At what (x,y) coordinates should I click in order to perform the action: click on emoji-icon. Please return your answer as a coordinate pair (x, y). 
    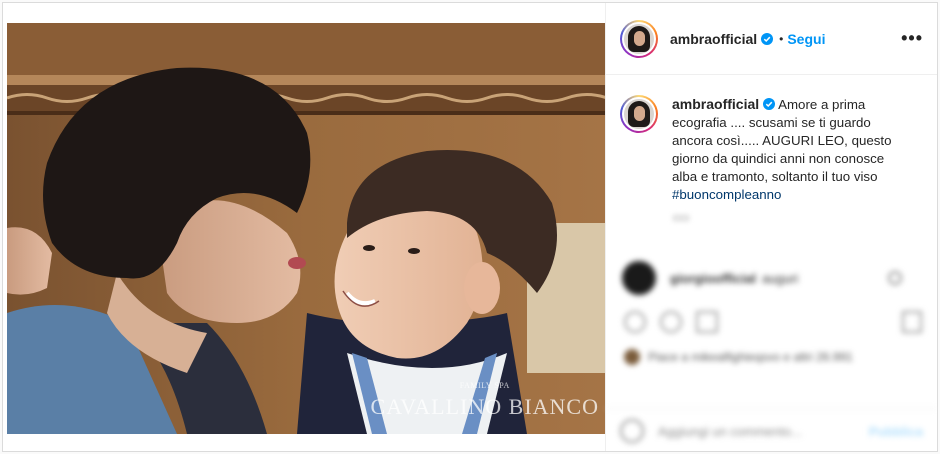
    Looking at the image, I should click on (632, 431).